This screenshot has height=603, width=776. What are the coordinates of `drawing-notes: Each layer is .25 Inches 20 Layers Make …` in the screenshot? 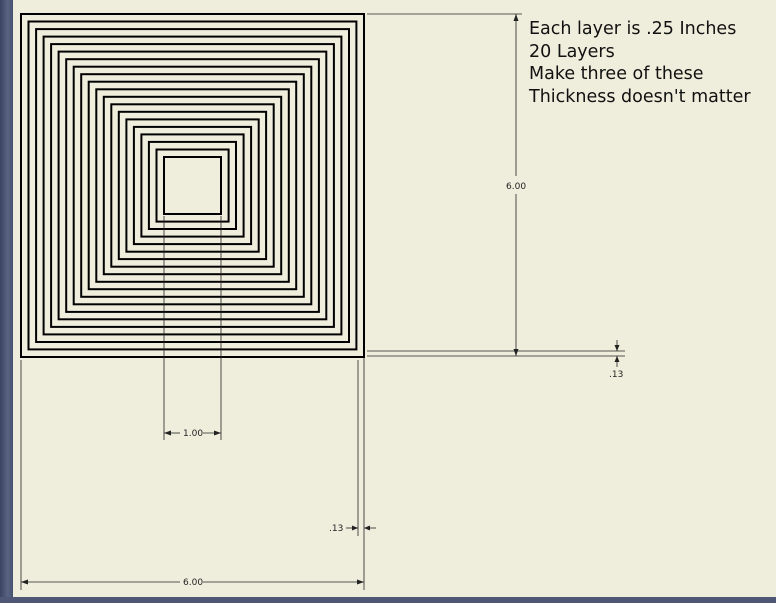 It's located at (640, 63).